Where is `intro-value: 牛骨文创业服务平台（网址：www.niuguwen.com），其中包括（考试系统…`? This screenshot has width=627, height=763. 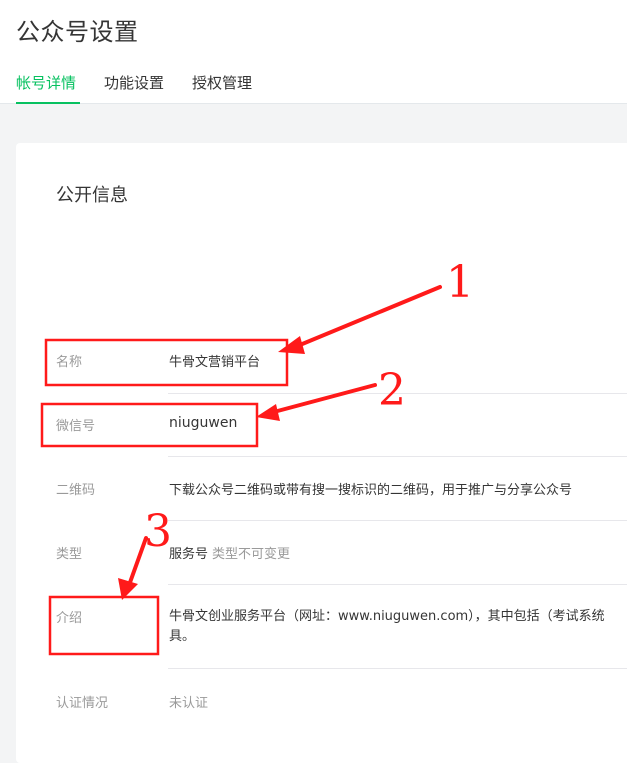 intro-value: 牛骨文创业服务平台（网址：www.niuguwen.com），其中包括（考试系统… is located at coordinates (387, 627).